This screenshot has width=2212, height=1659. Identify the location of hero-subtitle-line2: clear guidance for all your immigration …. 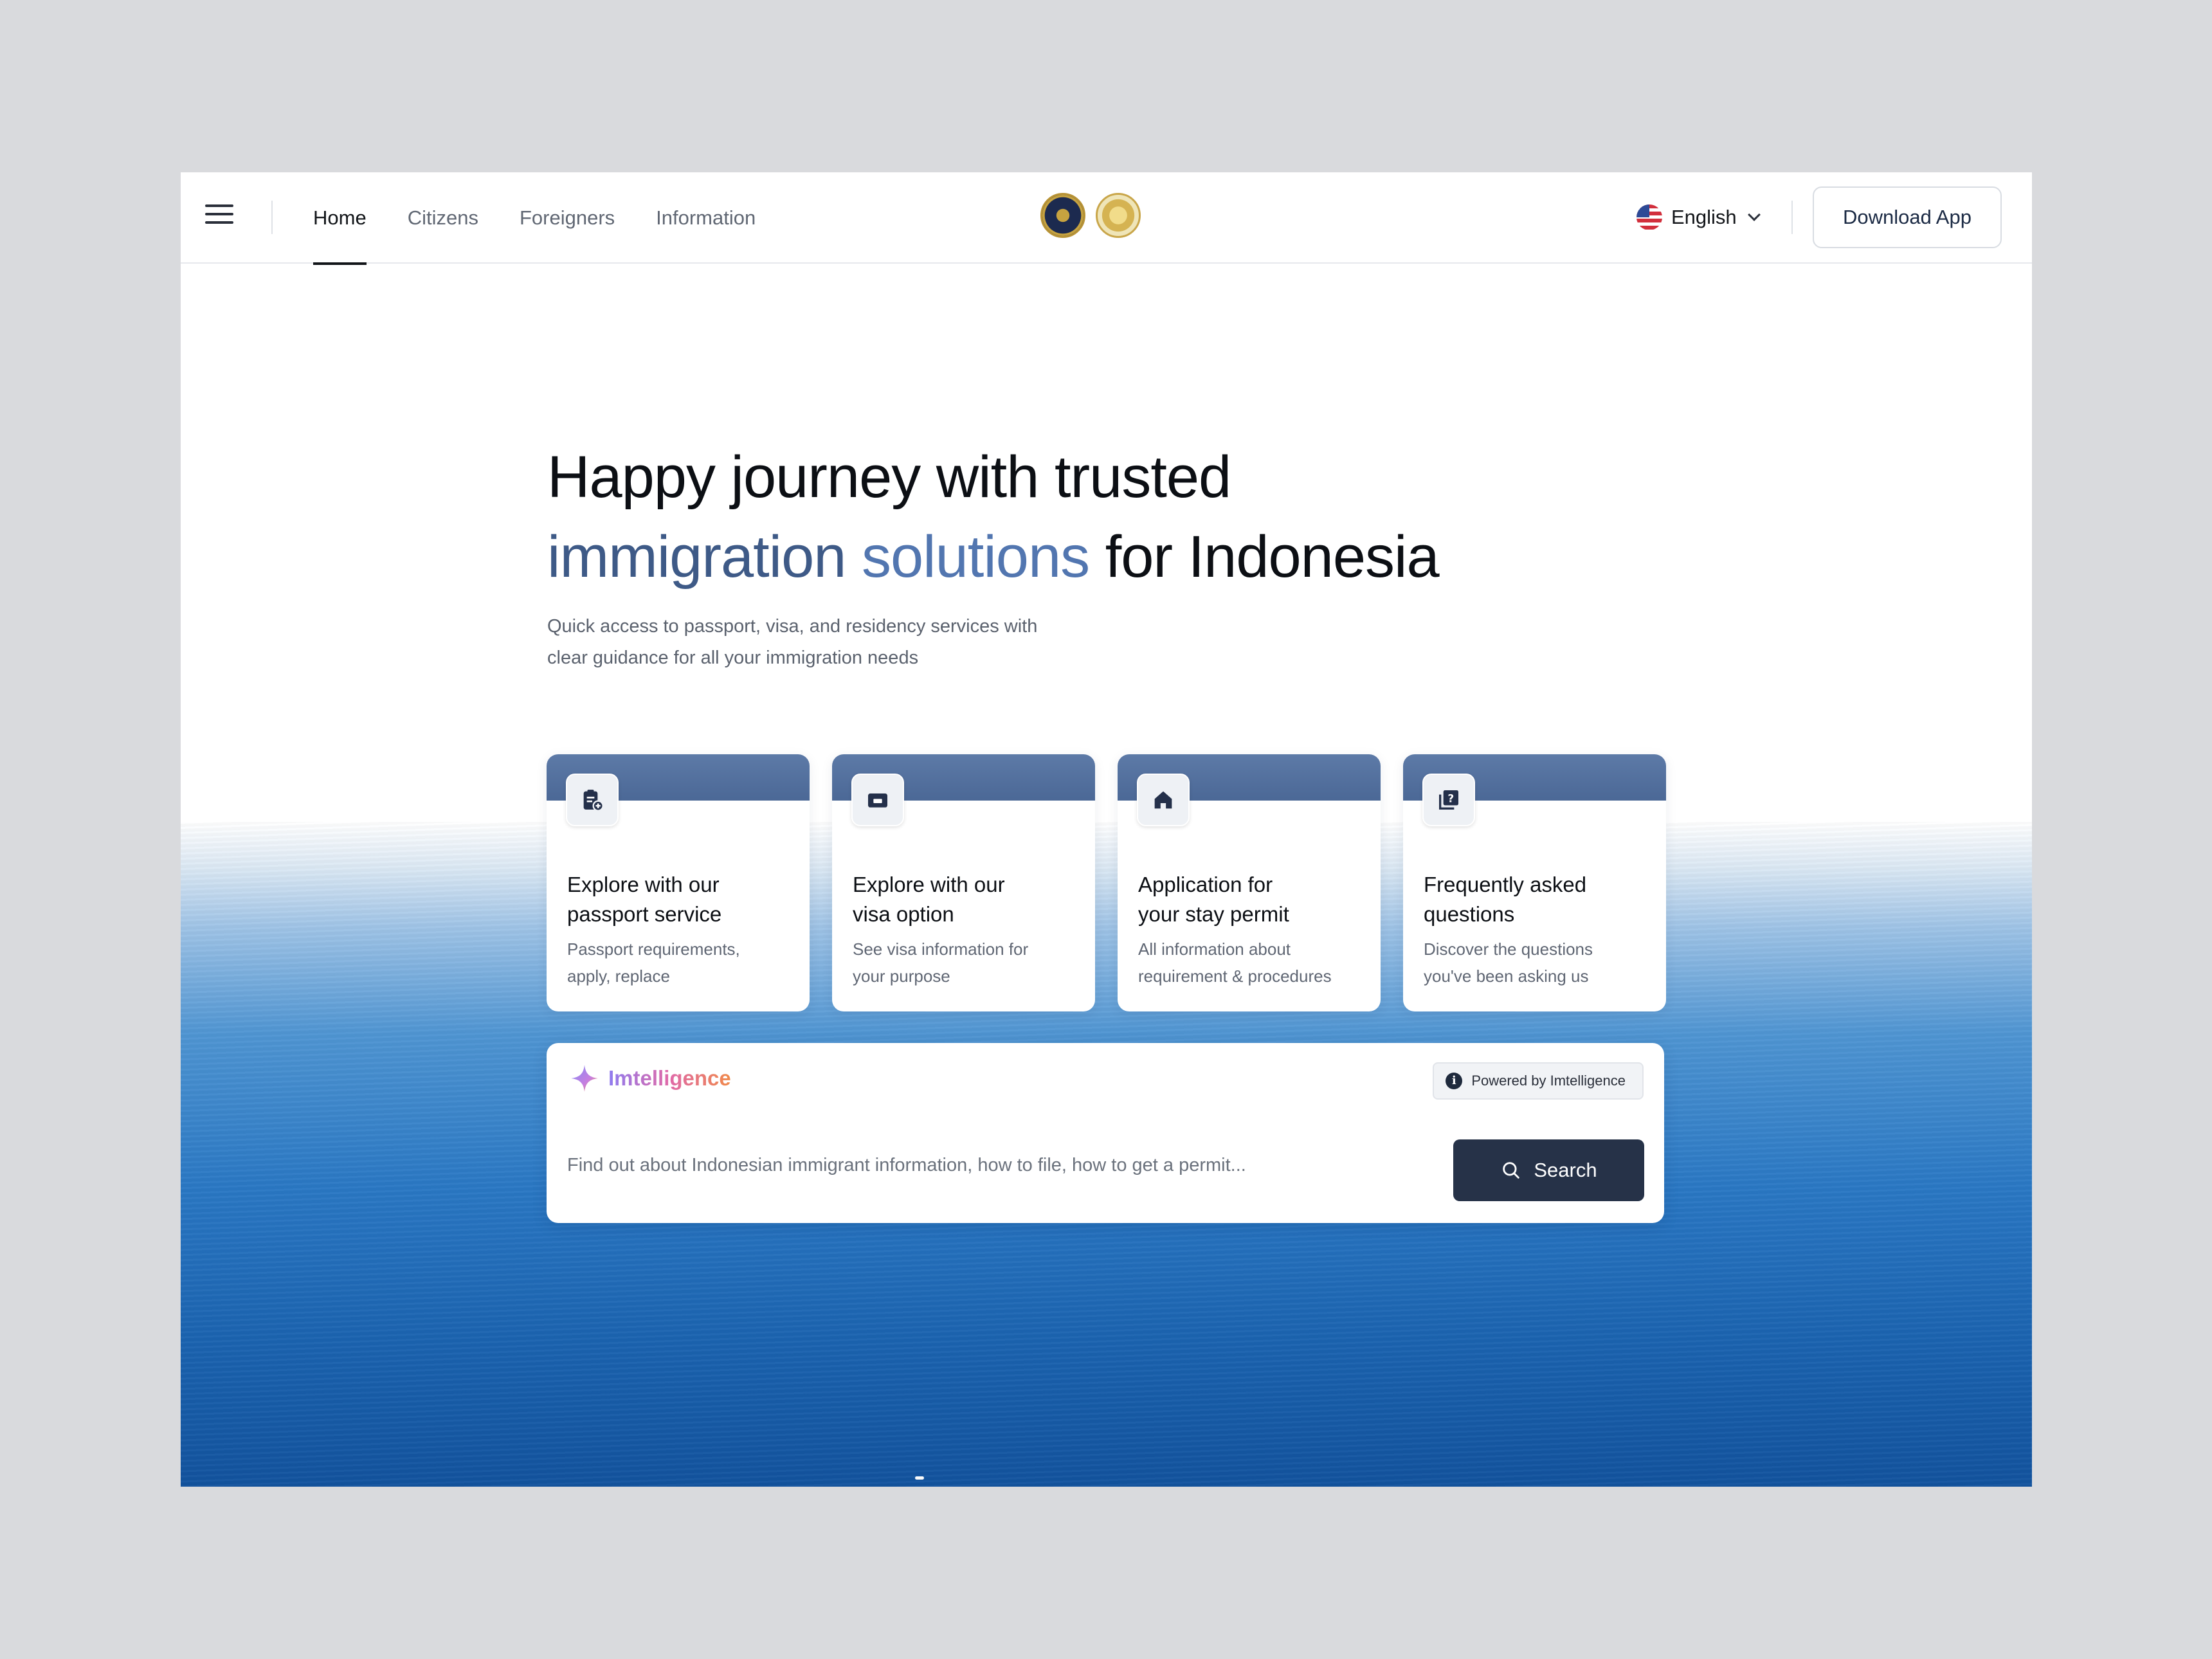
(733, 658).